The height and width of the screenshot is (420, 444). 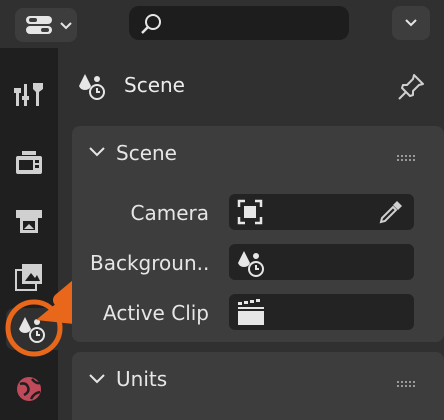 What do you see at coordinates (321, 212) in the screenshot?
I see `camera-field` at bounding box center [321, 212].